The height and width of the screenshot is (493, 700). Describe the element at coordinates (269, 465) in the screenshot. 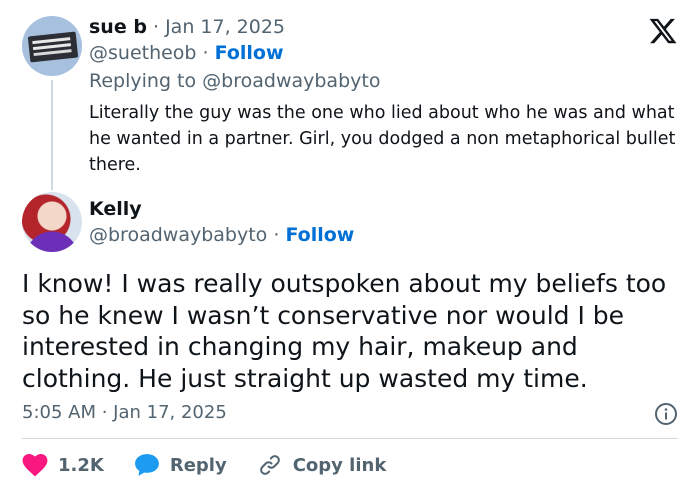

I see `link-icon` at that location.